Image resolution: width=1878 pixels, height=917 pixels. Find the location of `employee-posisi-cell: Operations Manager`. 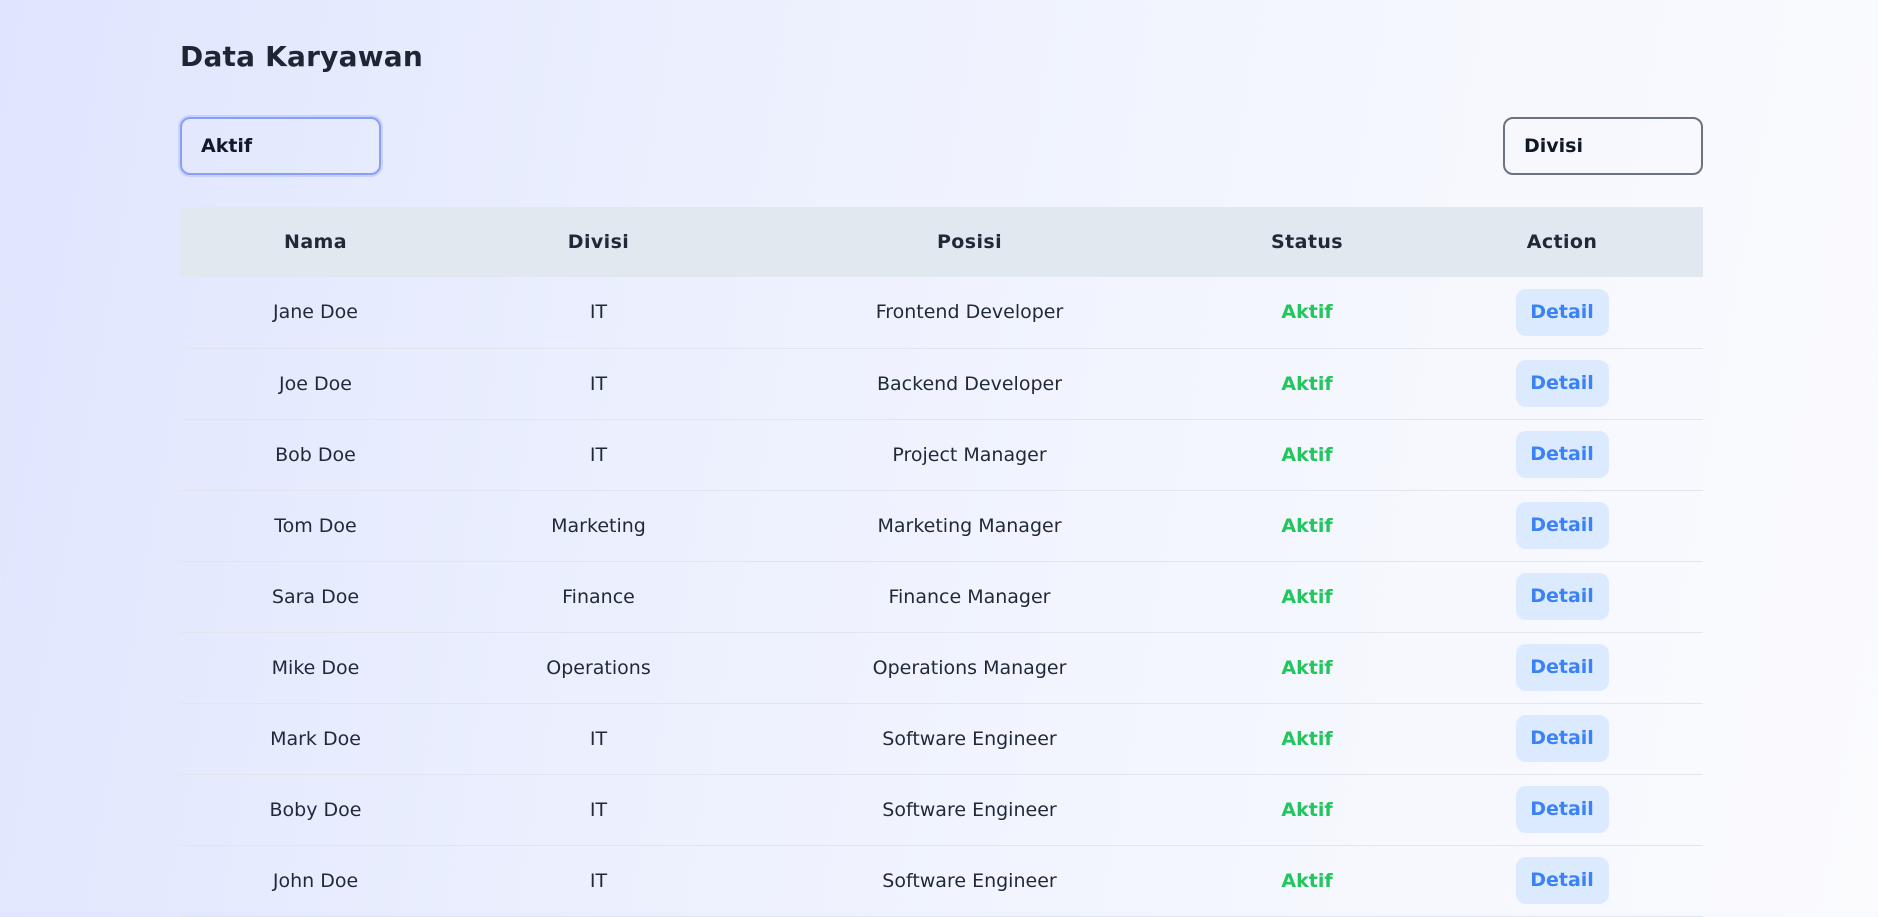

employee-posisi-cell: Operations Manager is located at coordinates (969, 667).